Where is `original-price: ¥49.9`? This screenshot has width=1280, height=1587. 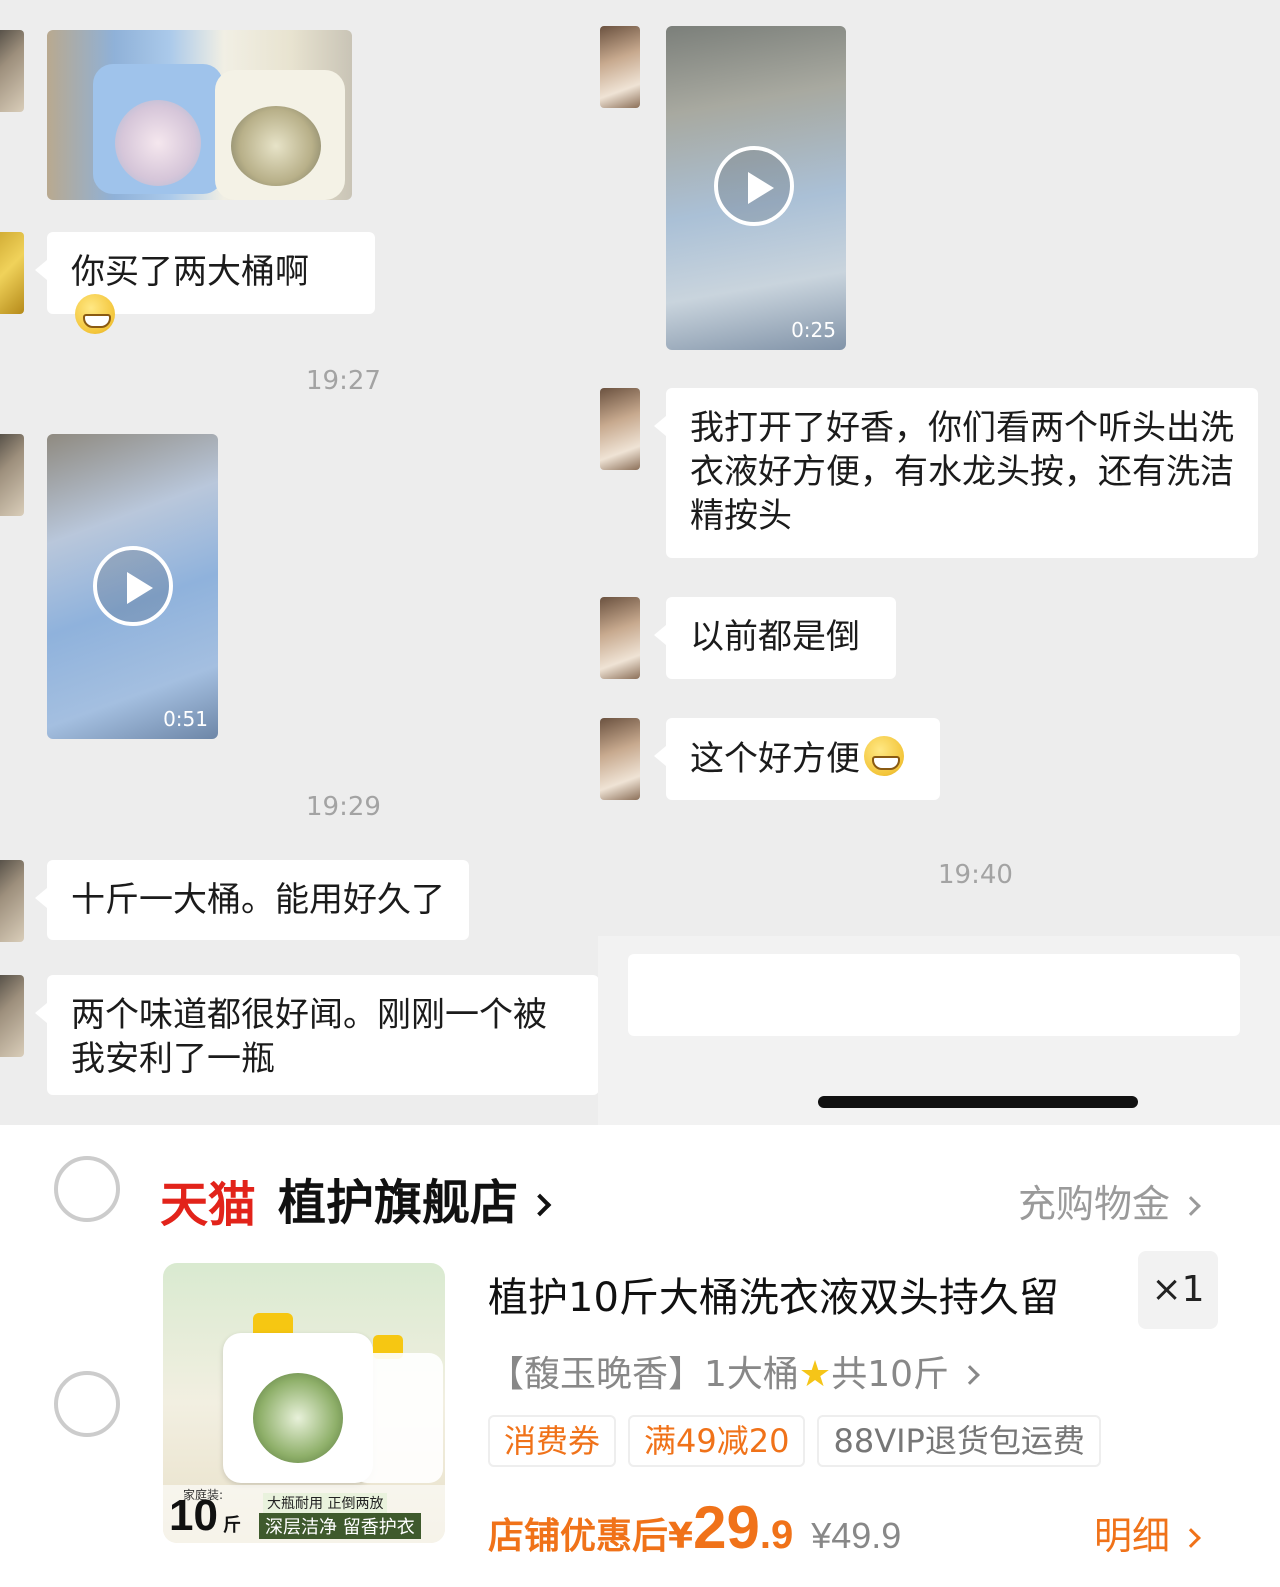
original-price: ¥49.9 is located at coordinates (856, 1535).